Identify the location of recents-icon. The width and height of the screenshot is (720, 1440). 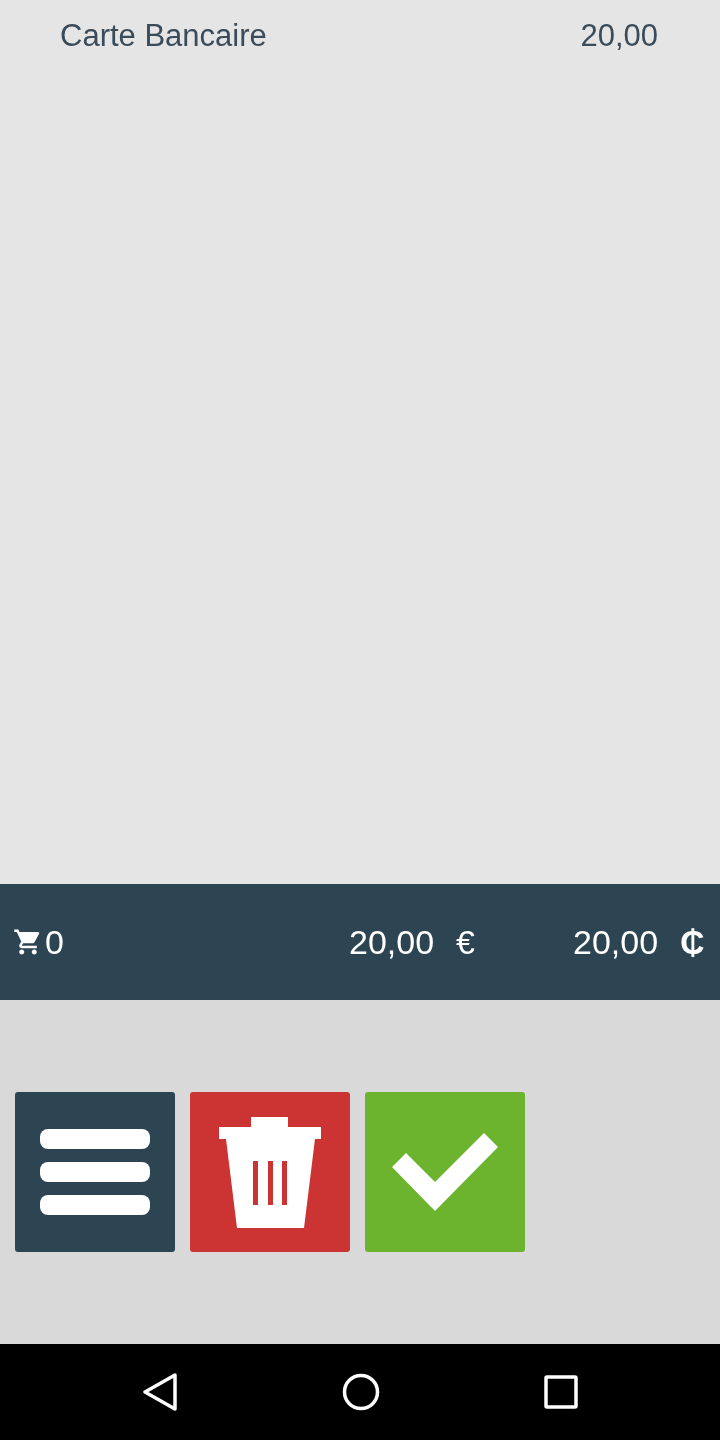
(561, 1392).